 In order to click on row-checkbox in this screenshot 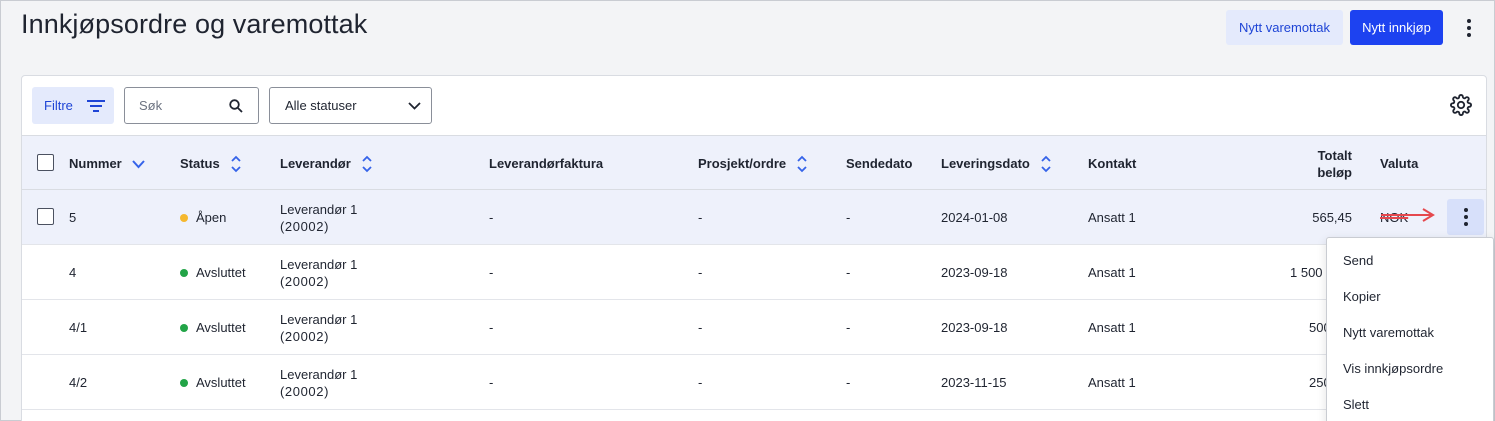, I will do `click(45, 216)`.